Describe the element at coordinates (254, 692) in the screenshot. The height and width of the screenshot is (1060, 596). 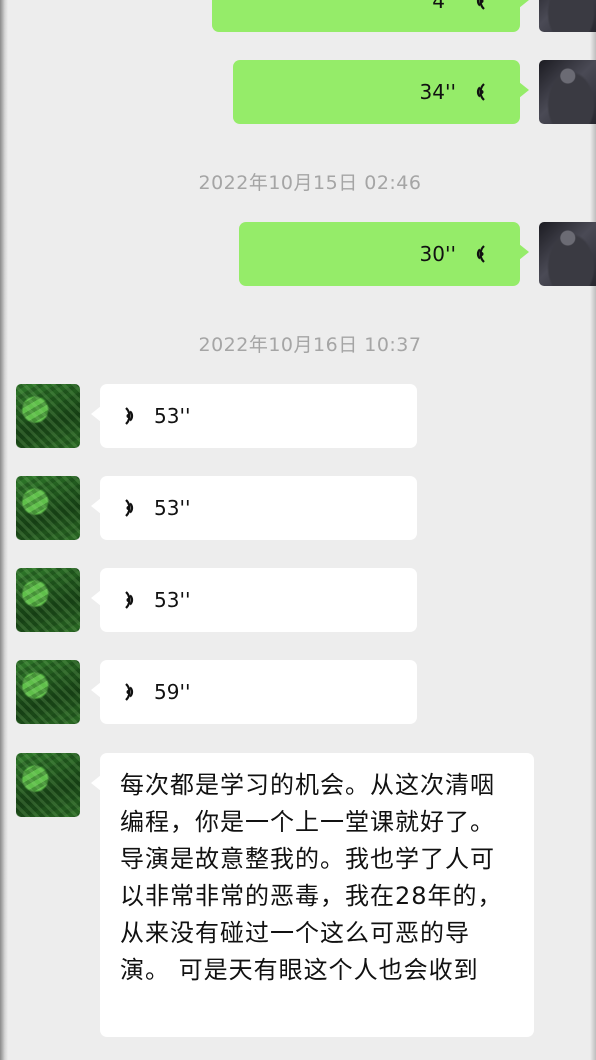
I see `voice-message-received: 59''` at that location.